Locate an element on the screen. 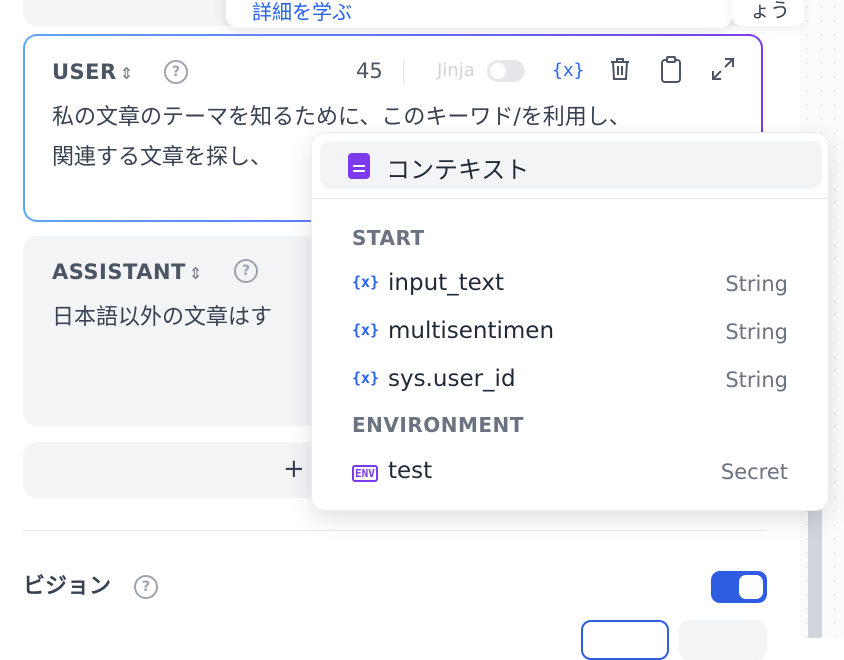 The image size is (844, 660). variable-option: {x} input_text String is located at coordinates (570, 285).